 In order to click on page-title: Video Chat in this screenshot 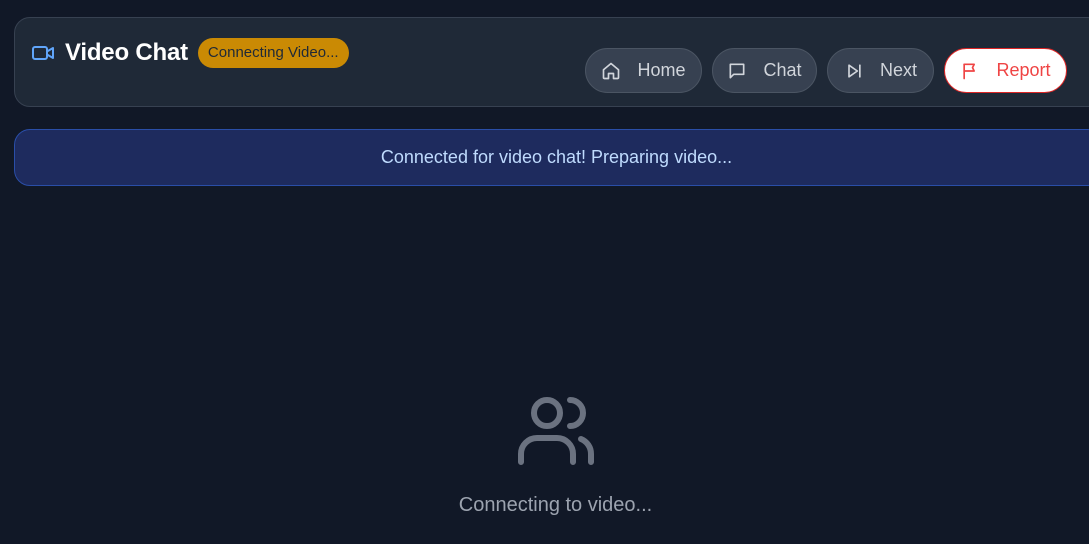, I will do `click(126, 52)`.